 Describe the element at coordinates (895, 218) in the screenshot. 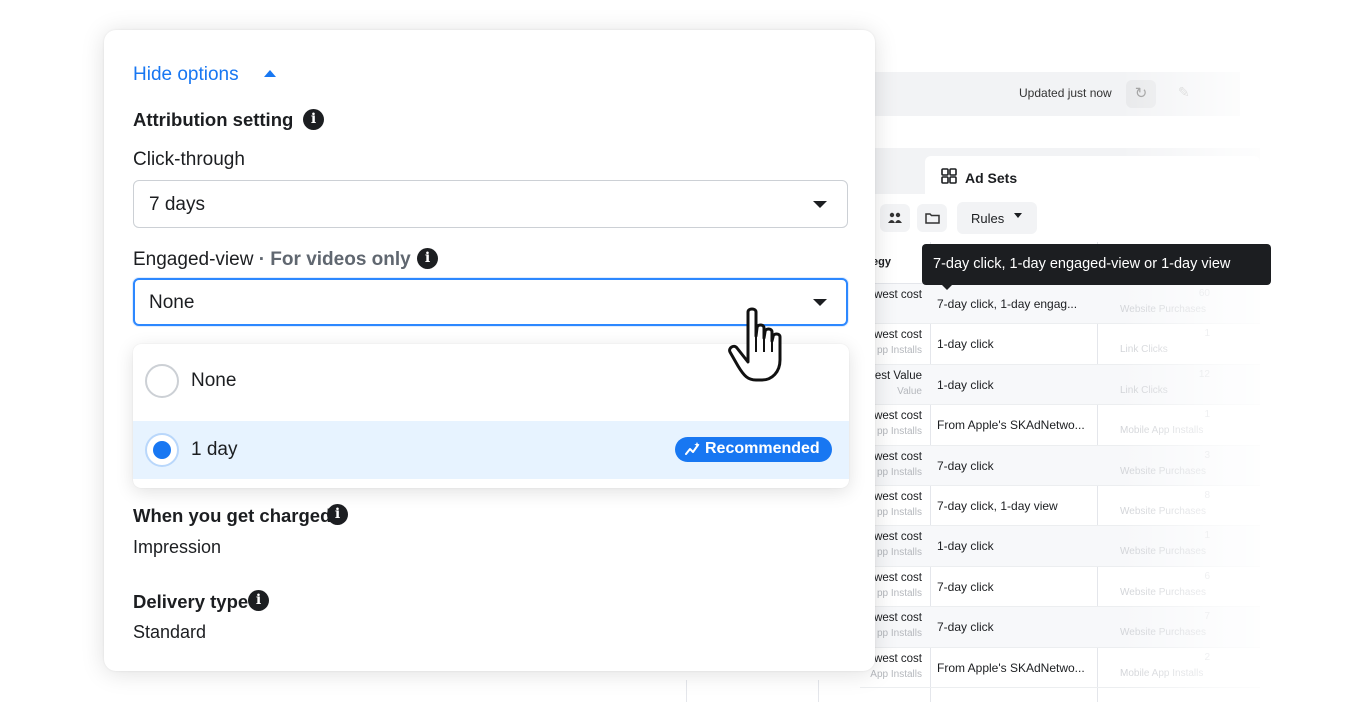

I see `audience-icon` at that location.